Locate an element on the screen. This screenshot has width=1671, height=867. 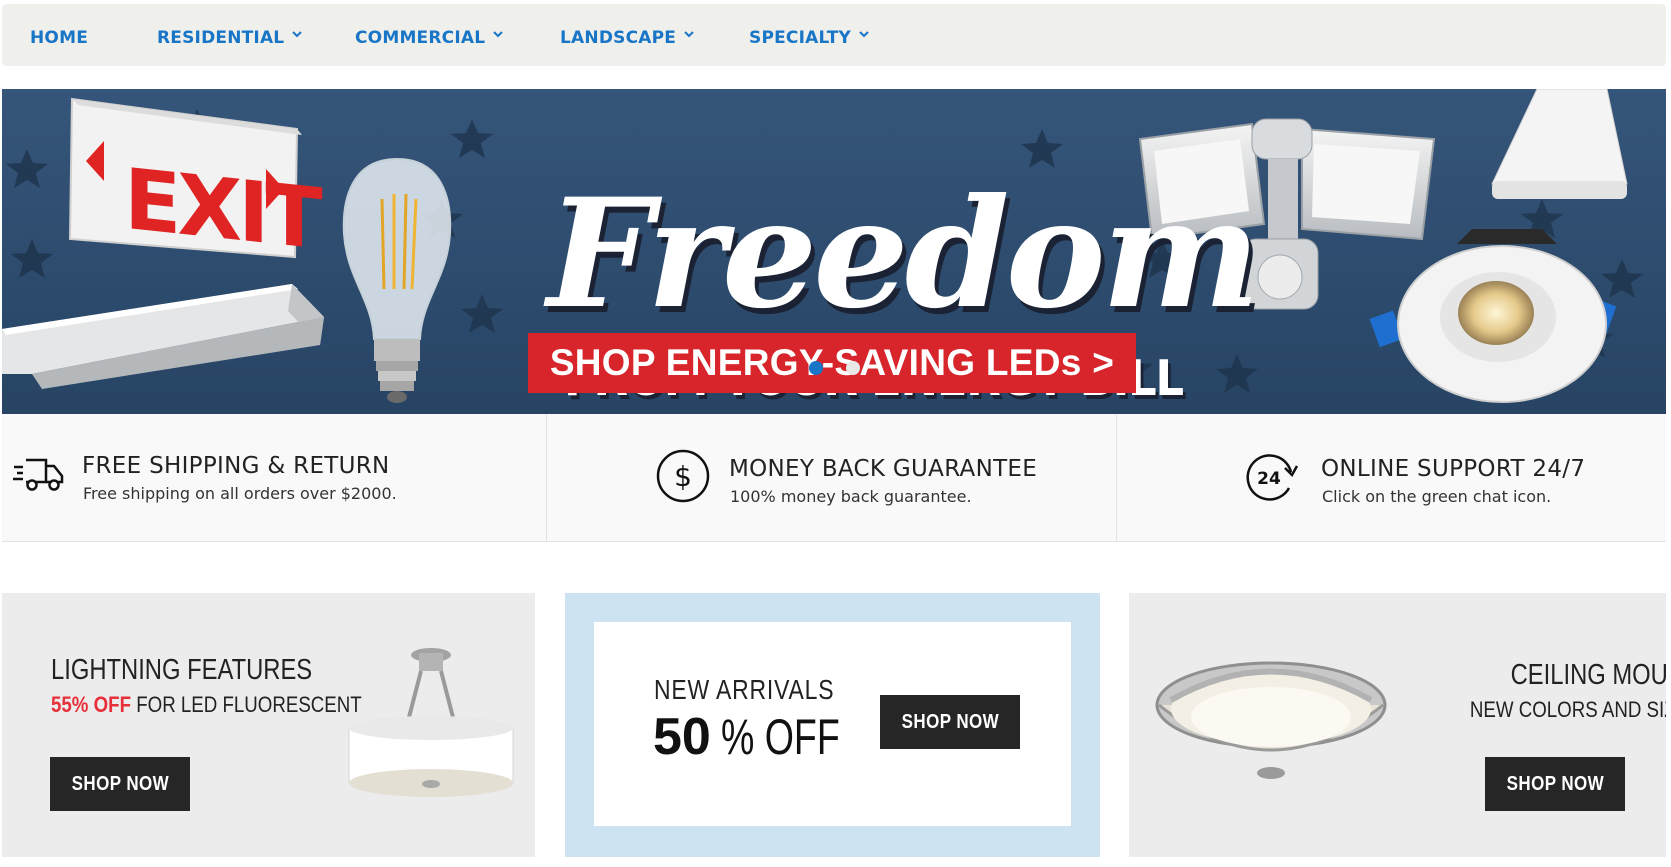
arrivals-shop-now-label: SHOP NOW is located at coordinates (950, 721).